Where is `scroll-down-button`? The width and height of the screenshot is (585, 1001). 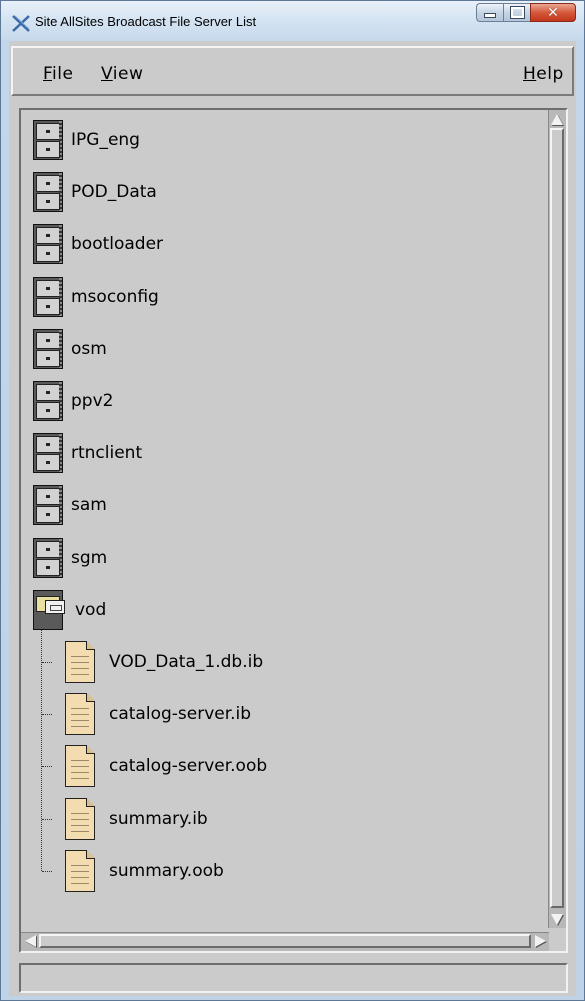
scroll-down-button is located at coordinates (557, 919).